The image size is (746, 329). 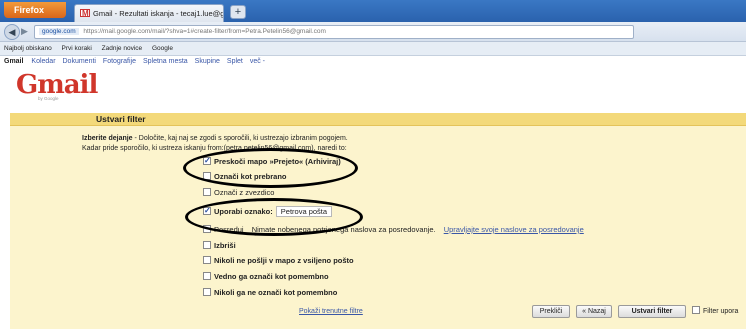 What do you see at coordinates (207, 61) in the screenshot?
I see `nav-groups: Skupine` at bounding box center [207, 61].